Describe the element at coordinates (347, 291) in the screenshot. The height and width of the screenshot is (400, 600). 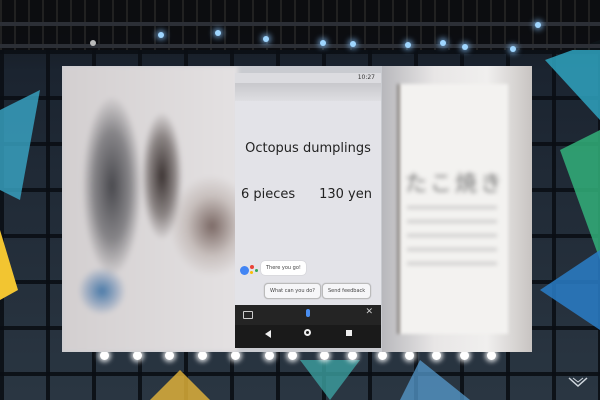
I see `suggestion-chip-send-feedback: Send feedback` at that location.